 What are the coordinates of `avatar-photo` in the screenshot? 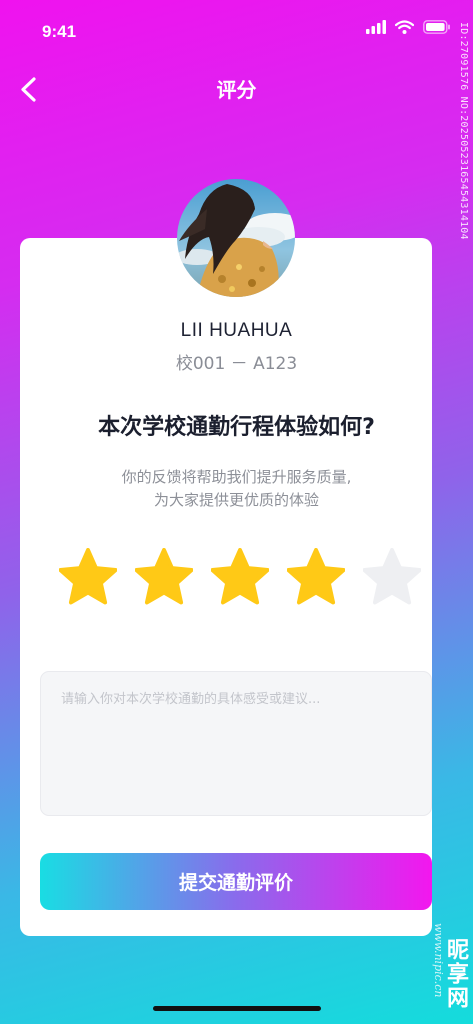 It's located at (236, 238).